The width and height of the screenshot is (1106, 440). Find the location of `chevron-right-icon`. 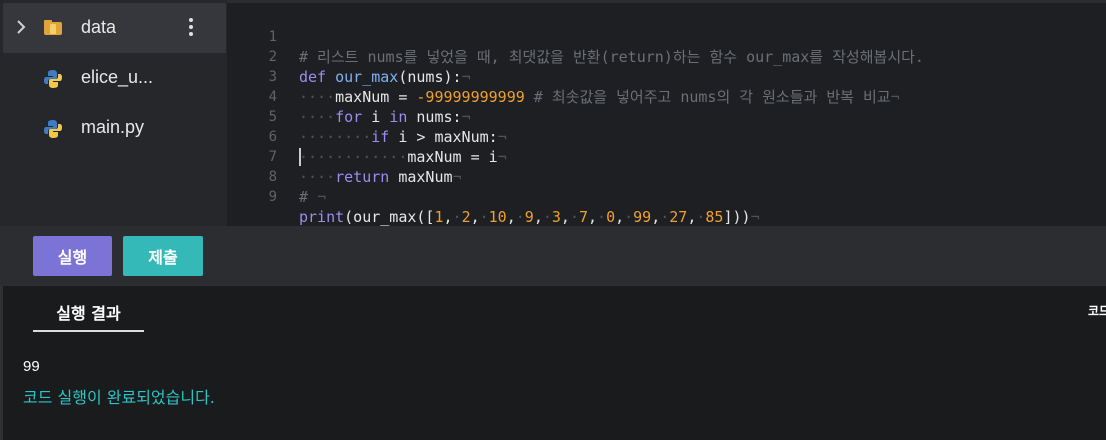

chevron-right-icon is located at coordinates (22, 27).